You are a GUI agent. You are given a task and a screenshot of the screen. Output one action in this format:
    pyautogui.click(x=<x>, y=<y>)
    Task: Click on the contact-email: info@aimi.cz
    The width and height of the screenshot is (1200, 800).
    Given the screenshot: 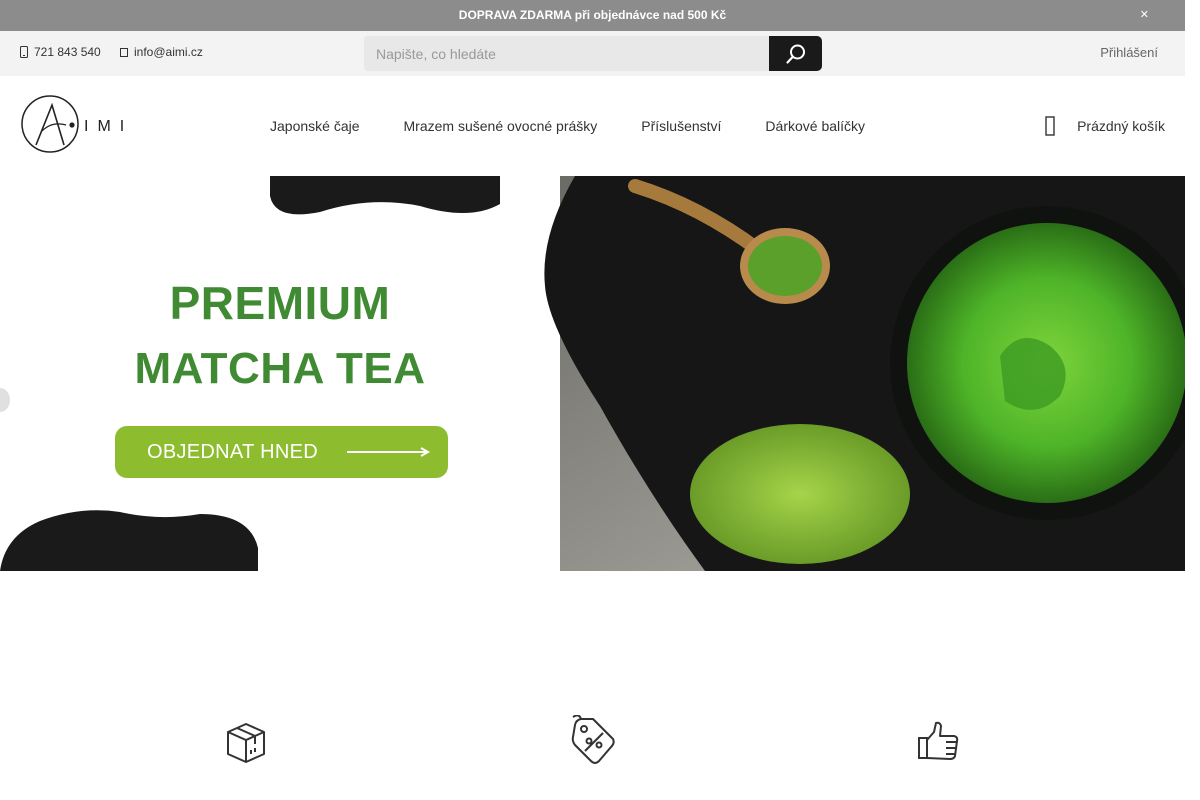 What is the action you would take?
    pyautogui.click(x=161, y=52)
    